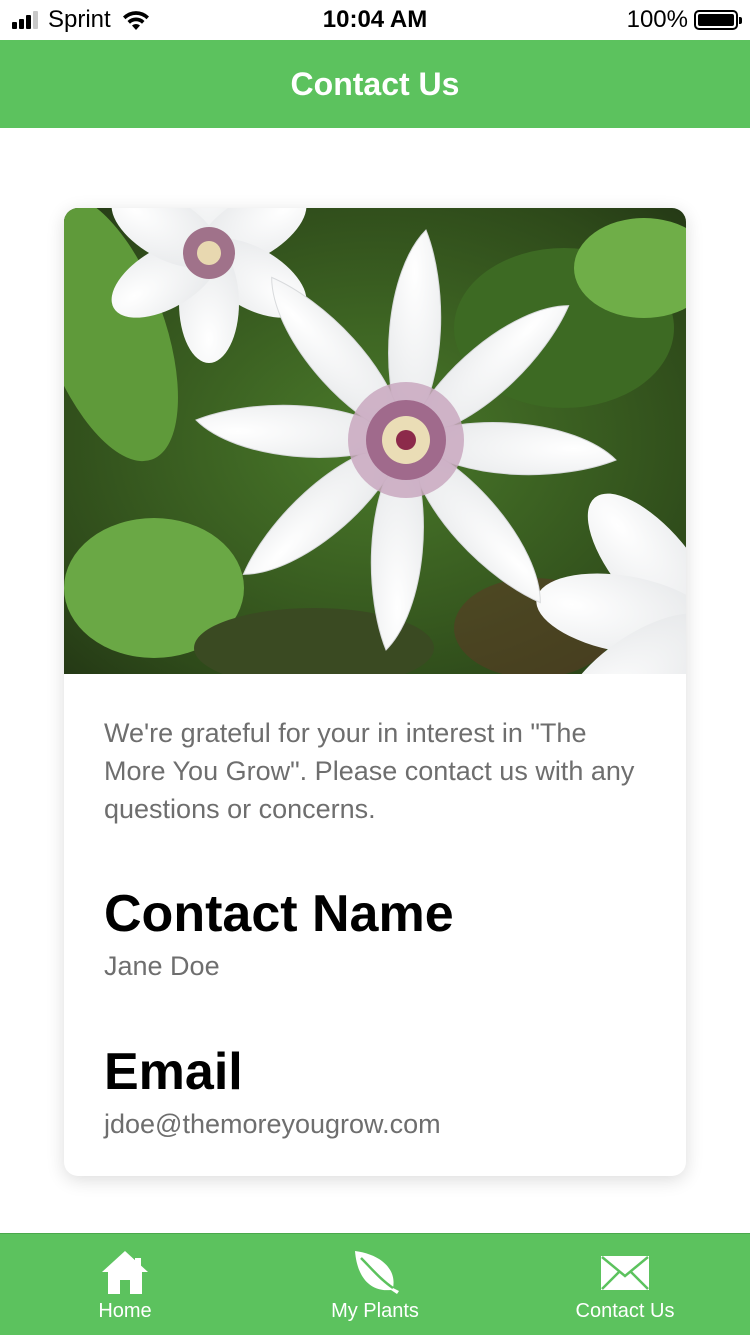 The image size is (750, 1335). Describe the element at coordinates (375, 1311) in the screenshot. I see `tab-my-plants-label: My Plants` at that location.